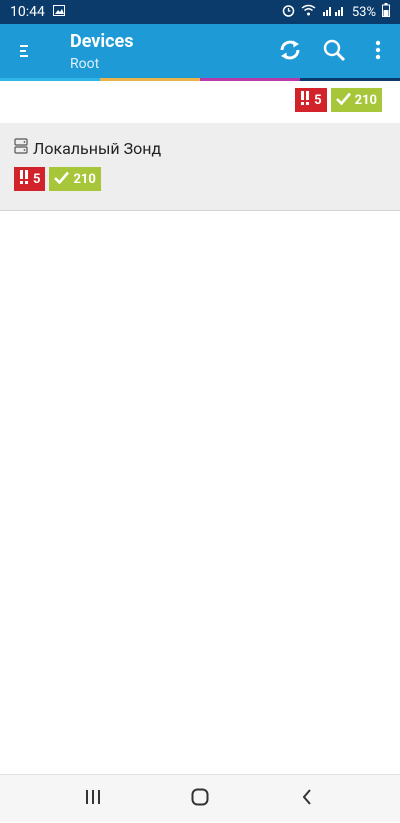  I want to click on recents-icon, so click(93, 799).